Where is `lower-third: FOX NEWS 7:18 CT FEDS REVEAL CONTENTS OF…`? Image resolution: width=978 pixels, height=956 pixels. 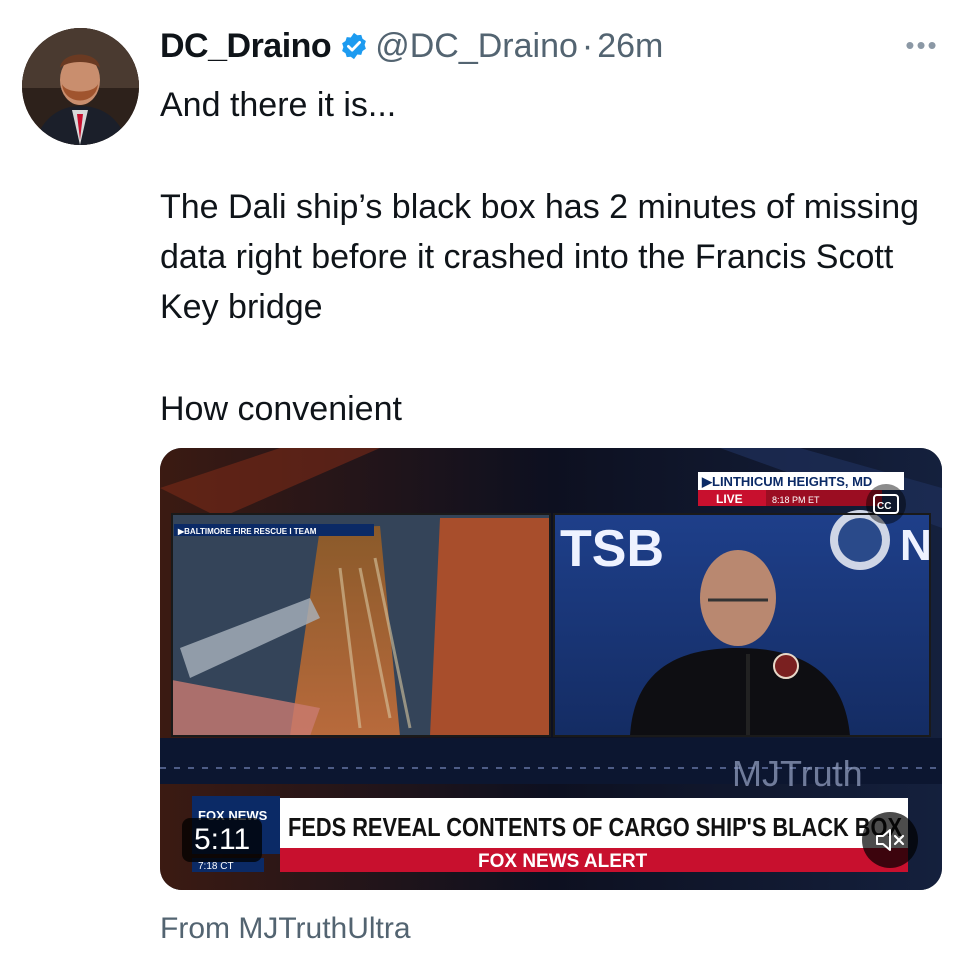
lower-third: FOX NEWS 7:18 CT FEDS REVEAL CONTENTS OF… is located at coordinates (550, 834).